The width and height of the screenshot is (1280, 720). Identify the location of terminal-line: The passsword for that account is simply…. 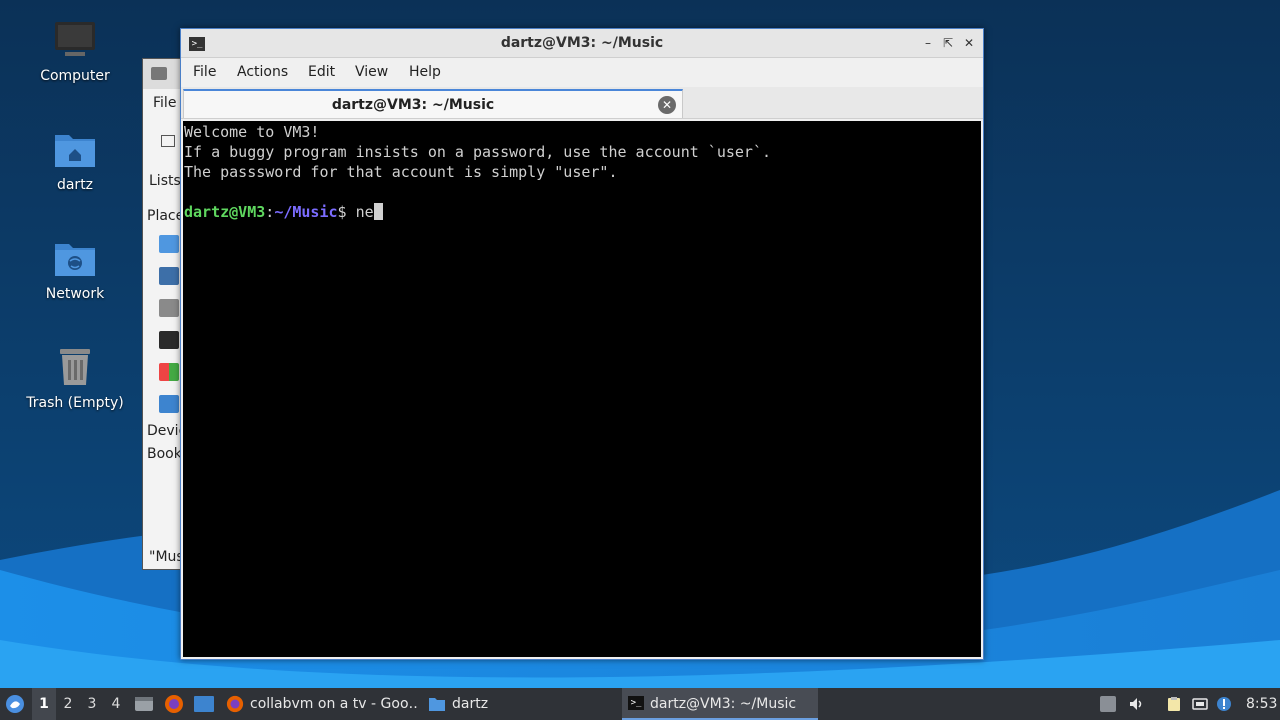
(401, 172).